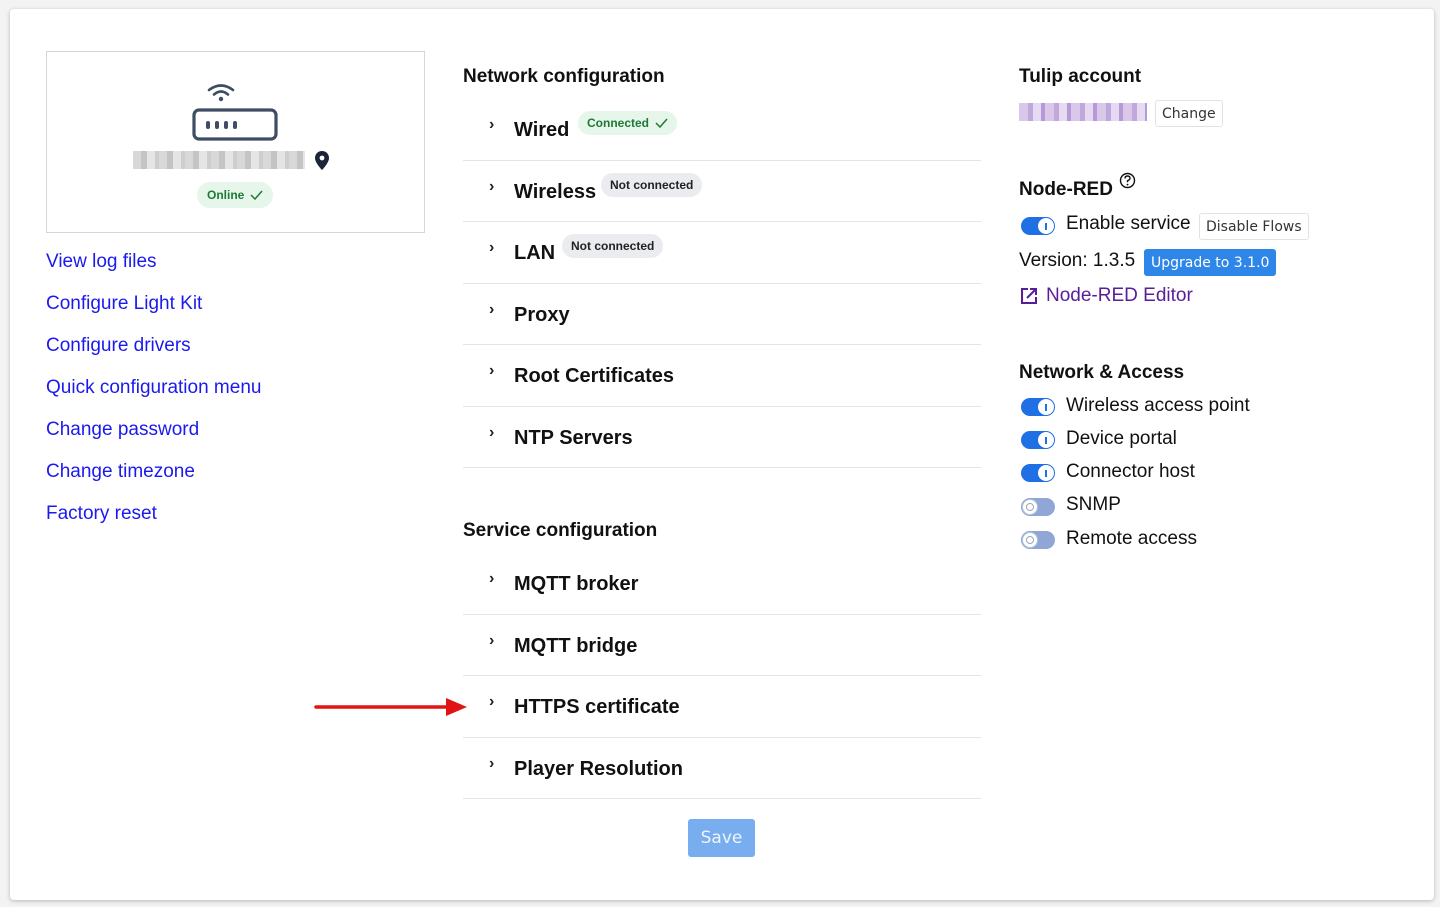  What do you see at coordinates (576, 645) in the screenshot?
I see `accordion-label: MQTT bridge` at bounding box center [576, 645].